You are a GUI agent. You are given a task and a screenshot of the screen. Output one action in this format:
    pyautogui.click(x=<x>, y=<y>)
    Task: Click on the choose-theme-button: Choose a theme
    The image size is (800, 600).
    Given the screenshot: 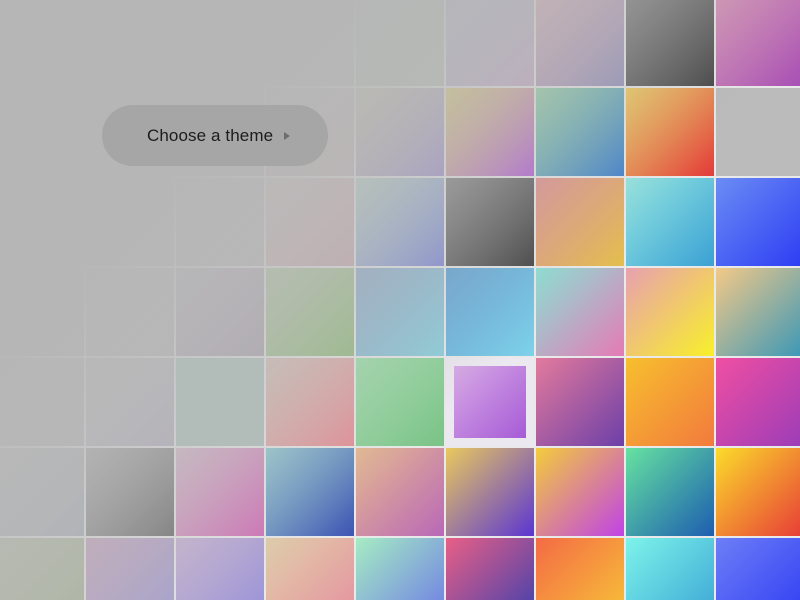 What is the action you would take?
    pyautogui.click(x=215, y=135)
    